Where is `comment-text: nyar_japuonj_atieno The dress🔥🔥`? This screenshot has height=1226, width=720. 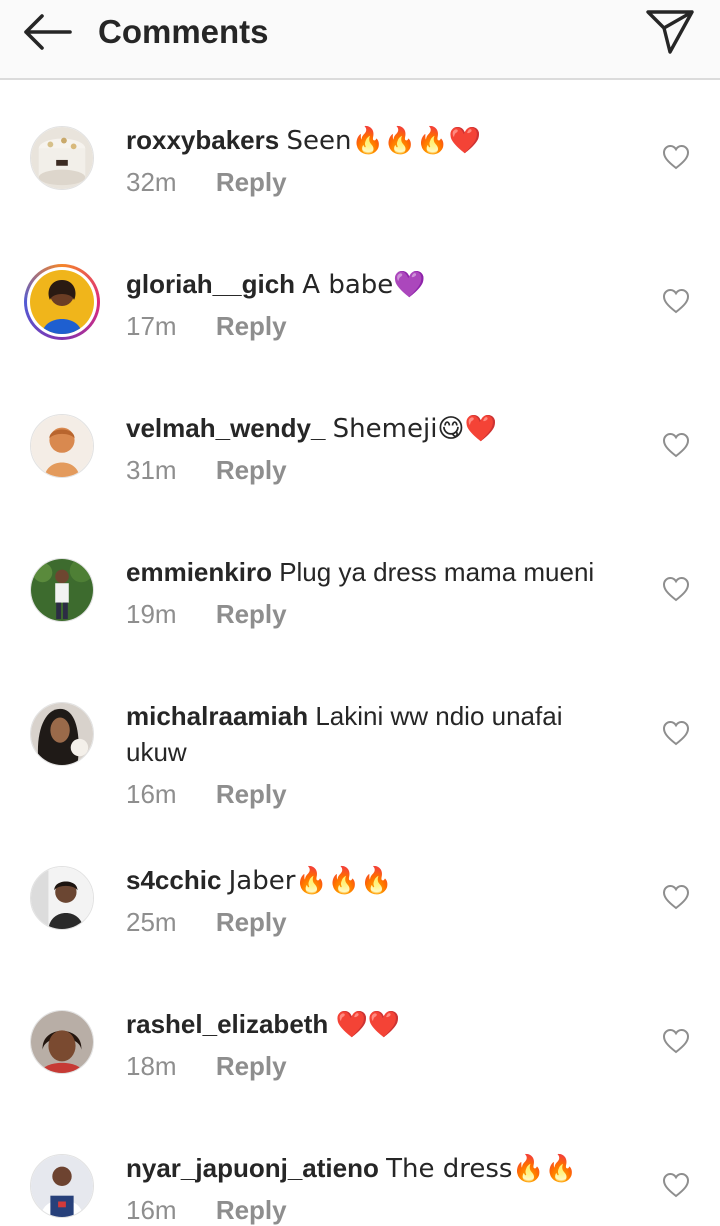 comment-text: nyar_japuonj_atieno The dress🔥🔥 is located at coordinates (376, 1168).